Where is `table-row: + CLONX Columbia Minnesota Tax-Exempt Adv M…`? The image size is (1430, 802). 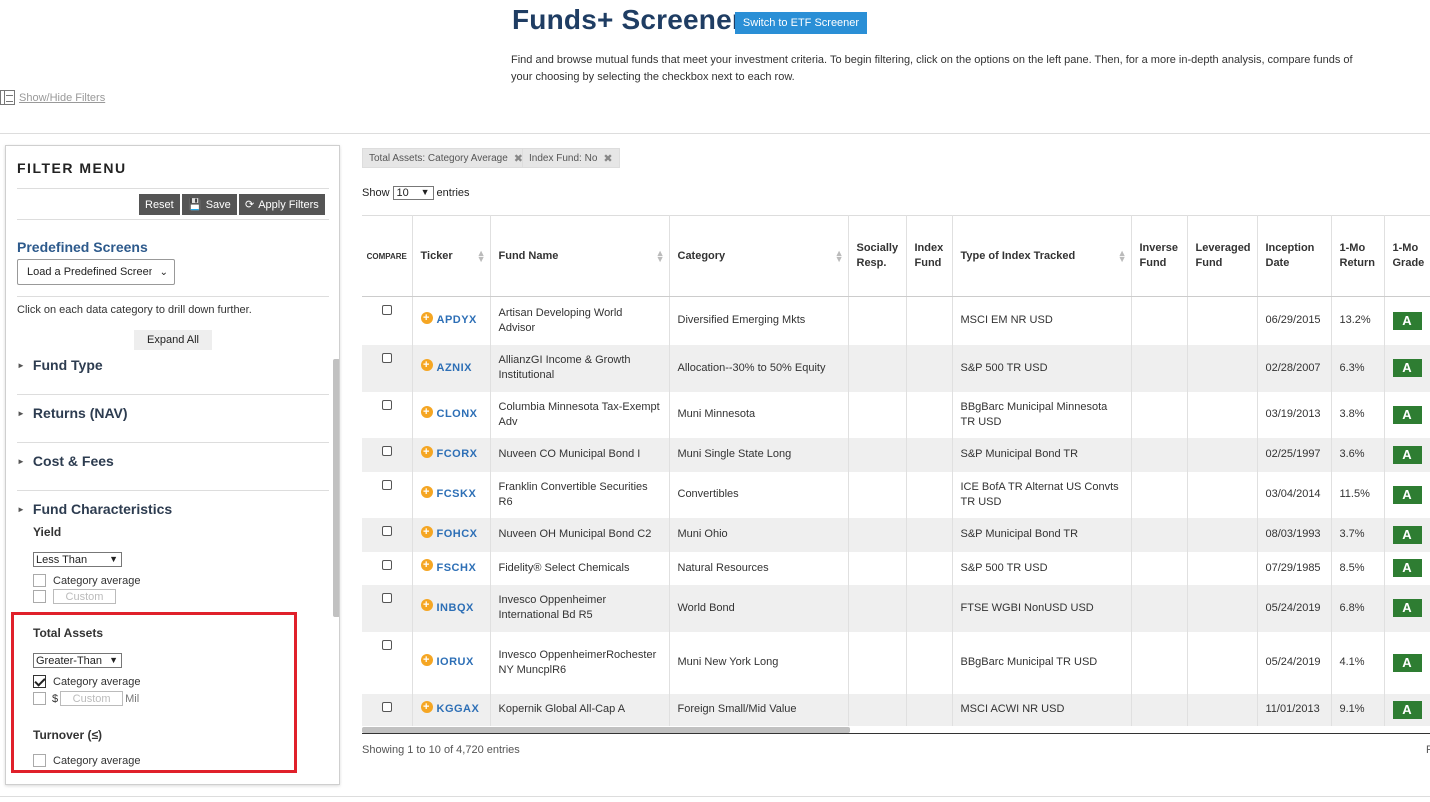
table-row: + CLONX Columbia Minnesota Tax-Exempt Adv M… is located at coordinates (896, 414).